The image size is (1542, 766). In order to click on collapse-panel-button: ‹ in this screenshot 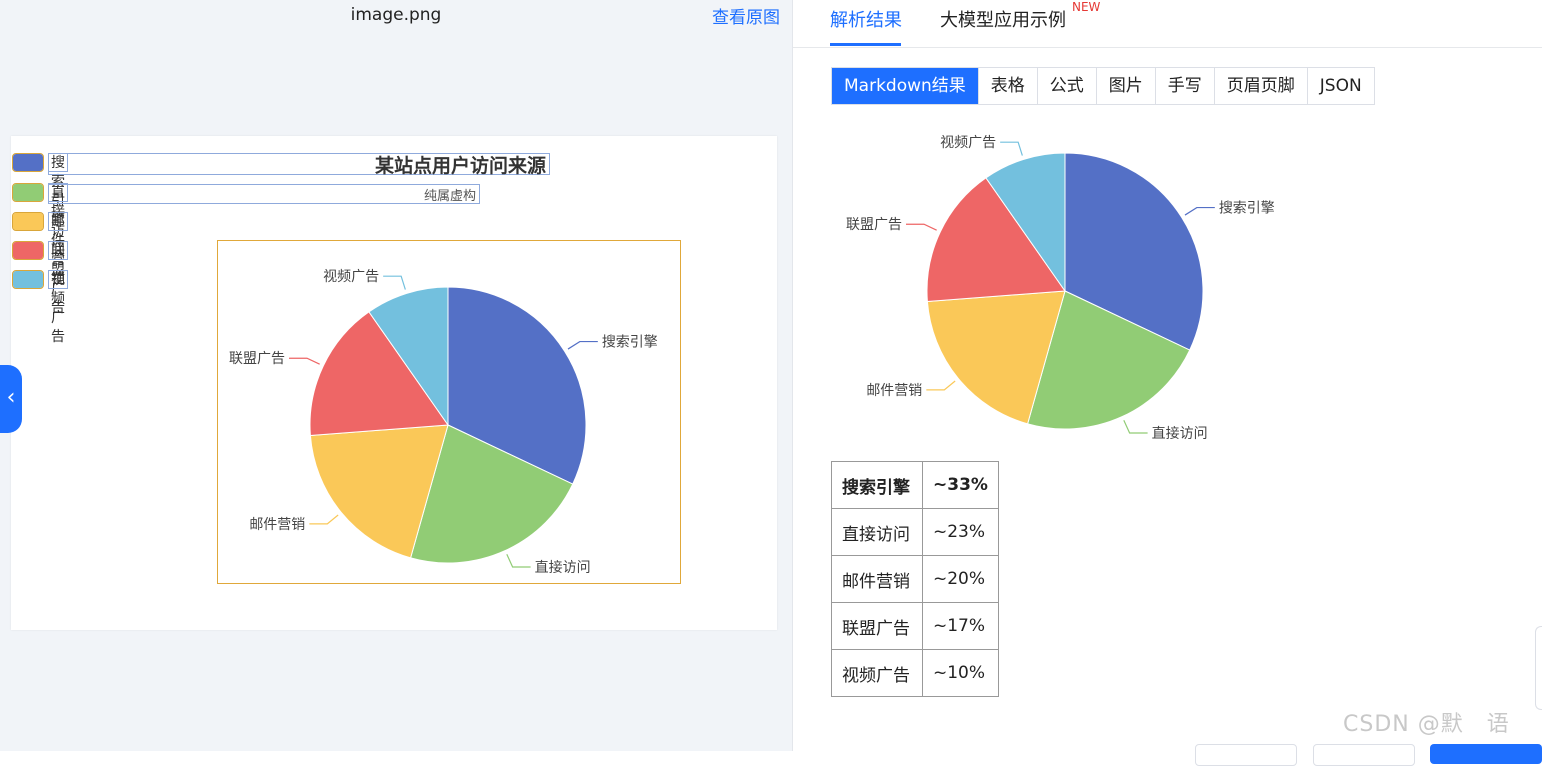, I will do `click(11, 399)`.